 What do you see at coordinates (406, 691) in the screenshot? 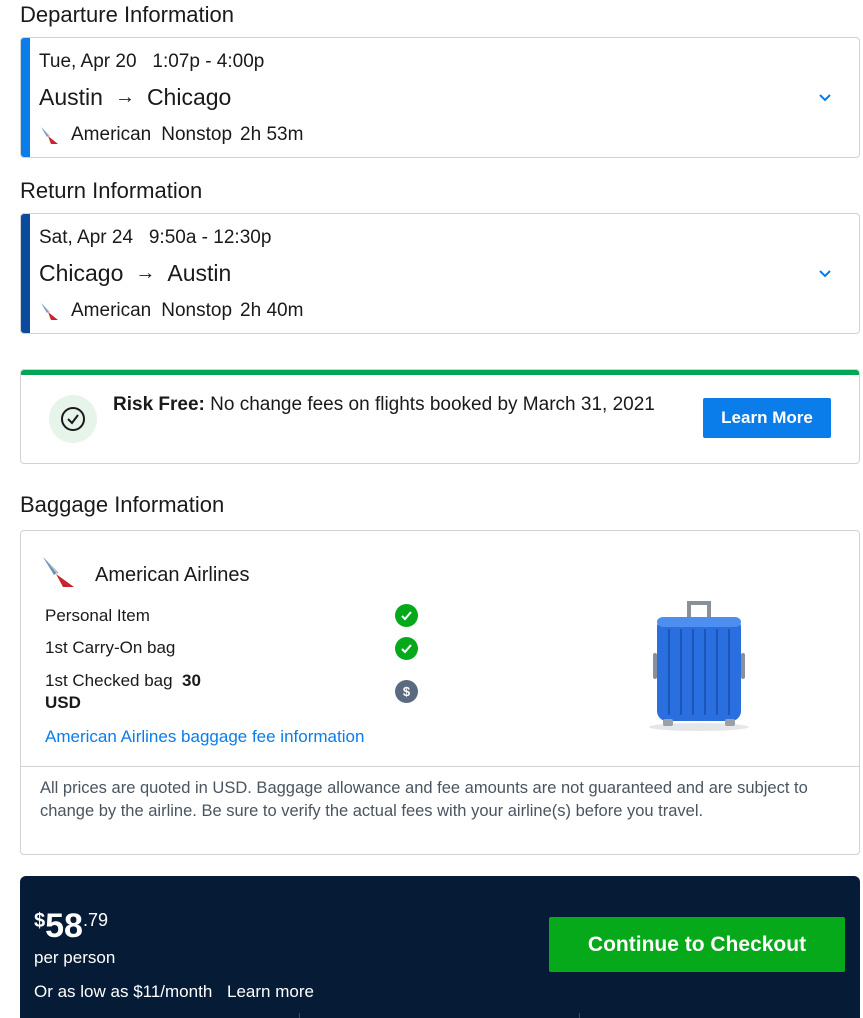
I see `dollar-icon: $` at bounding box center [406, 691].